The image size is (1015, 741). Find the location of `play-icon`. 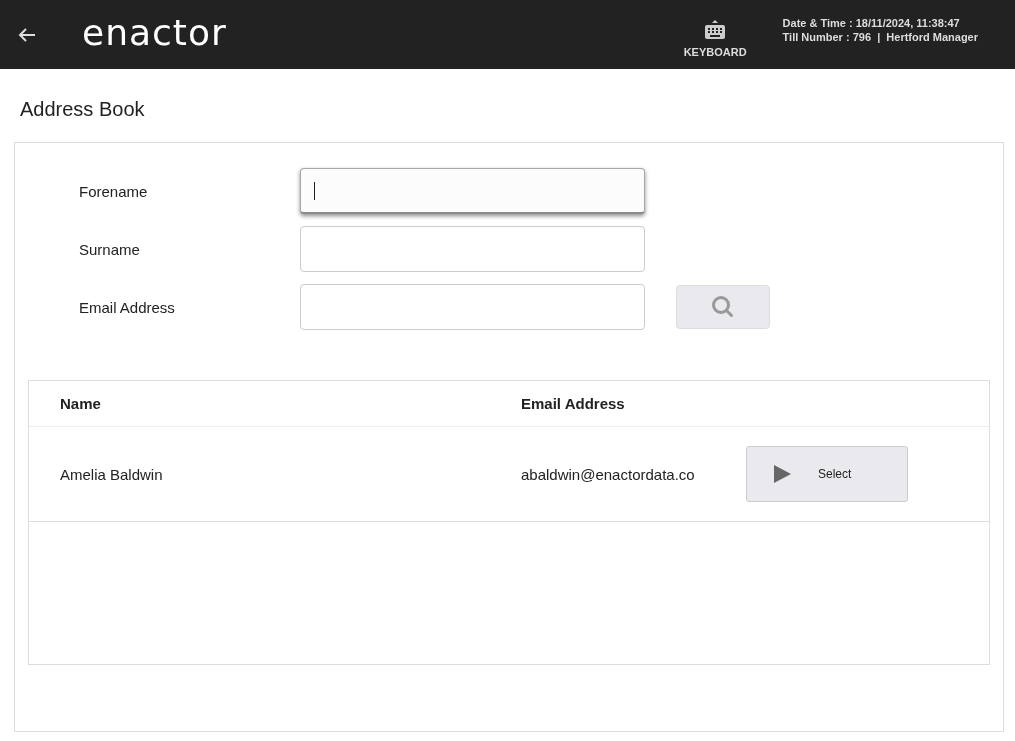

play-icon is located at coordinates (782, 474).